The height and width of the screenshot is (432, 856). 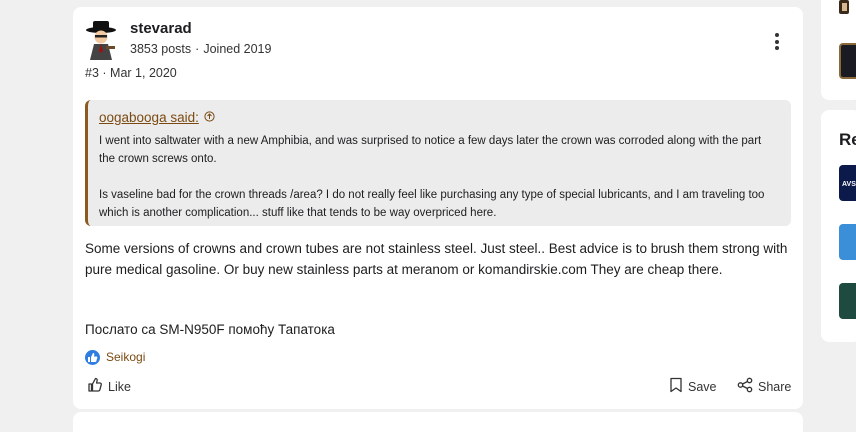 I want to click on post-number: #3, so click(x=92, y=73).